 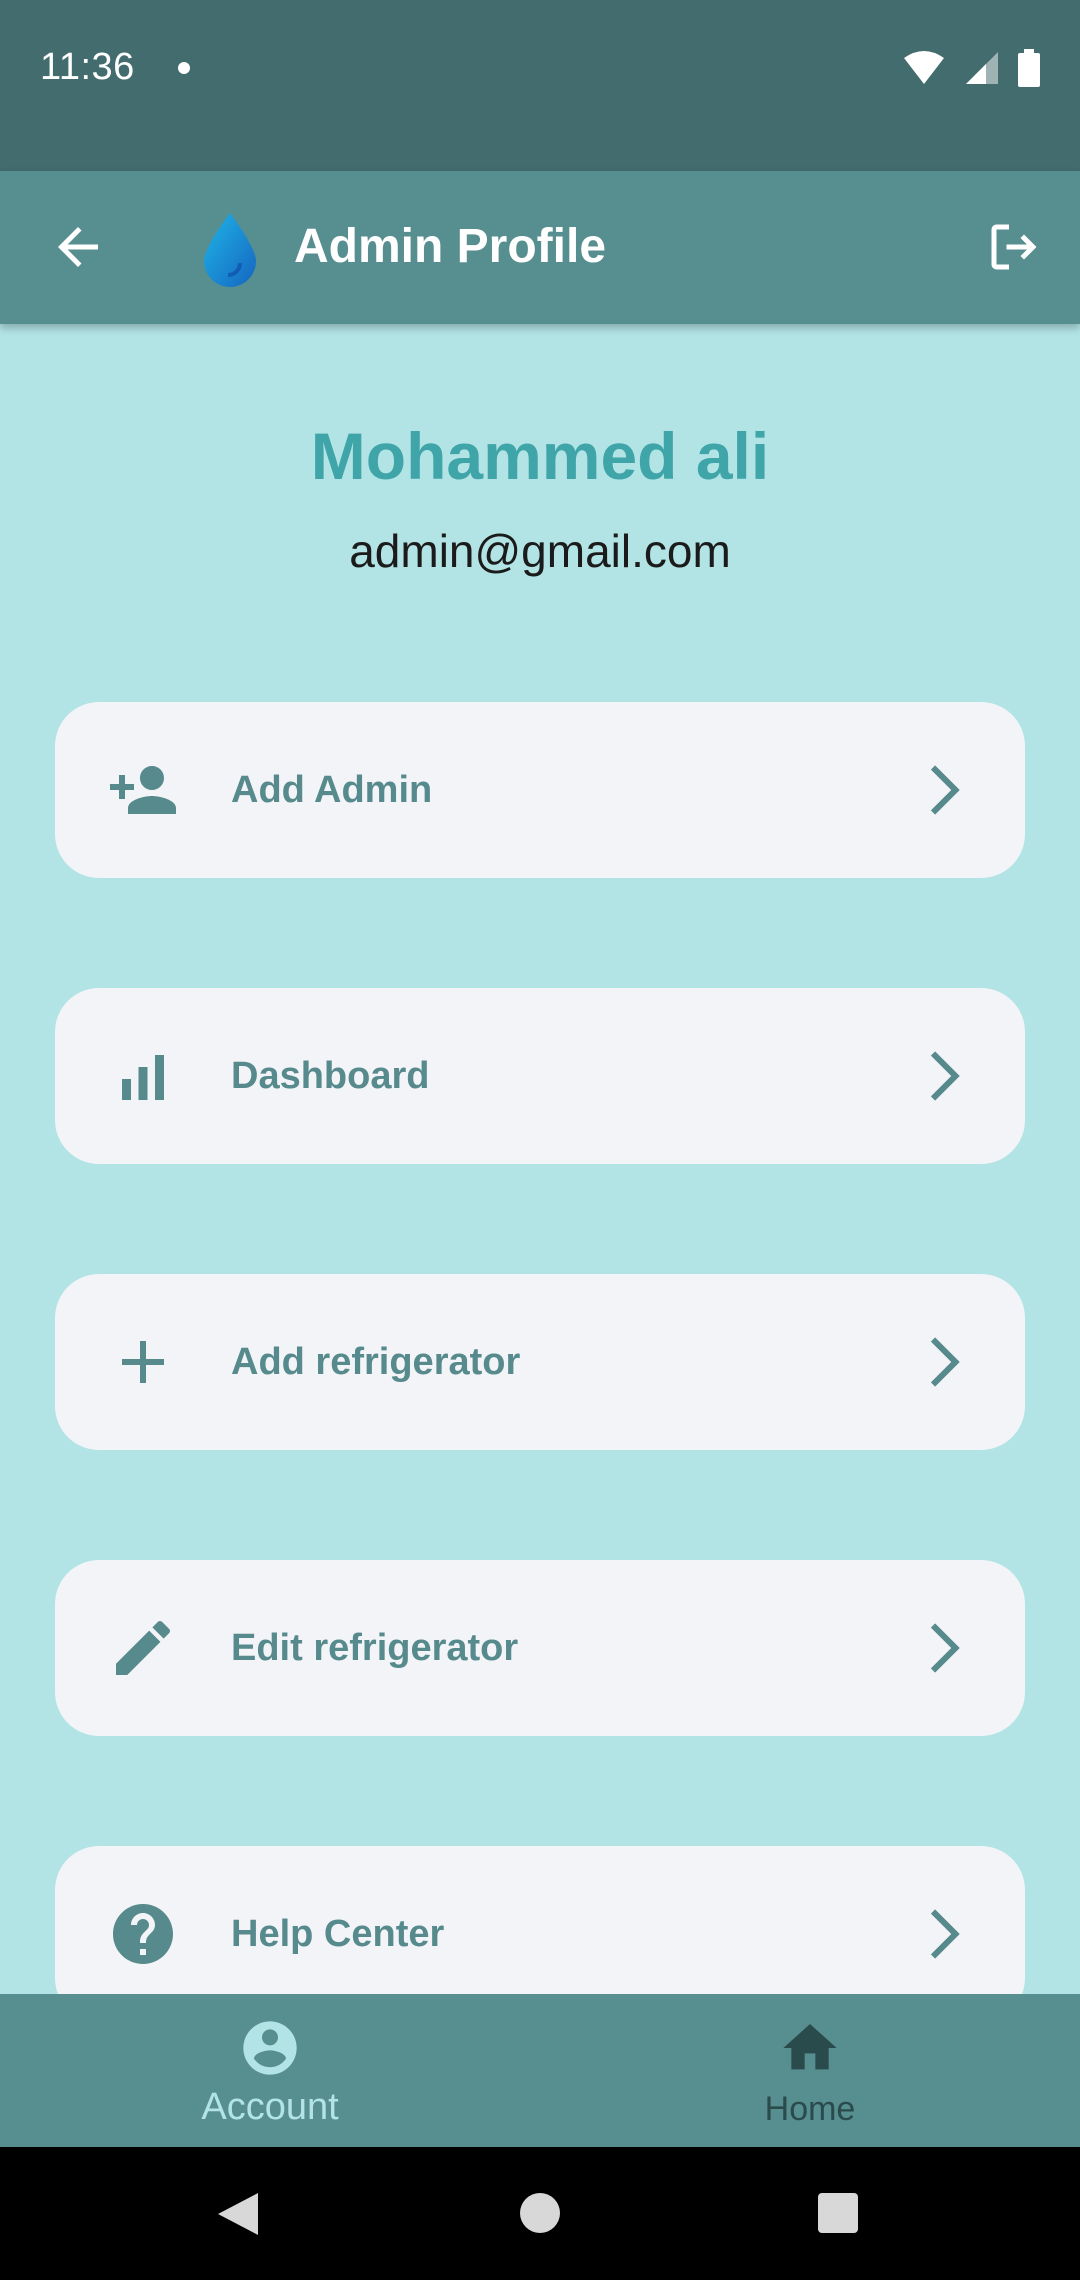 What do you see at coordinates (450, 246) in the screenshot?
I see `page-title: Admin Profile` at bounding box center [450, 246].